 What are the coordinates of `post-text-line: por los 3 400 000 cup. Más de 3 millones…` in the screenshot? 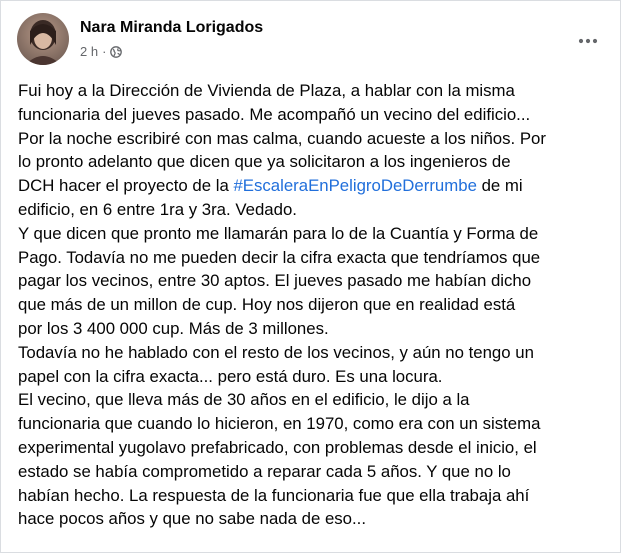 It's located at (173, 328).